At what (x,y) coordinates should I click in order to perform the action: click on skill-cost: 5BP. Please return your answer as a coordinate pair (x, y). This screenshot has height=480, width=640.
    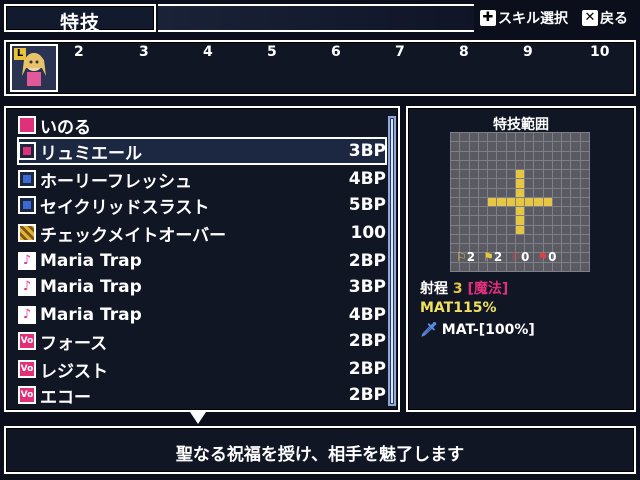
    Looking at the image, I should click on (367, 205).